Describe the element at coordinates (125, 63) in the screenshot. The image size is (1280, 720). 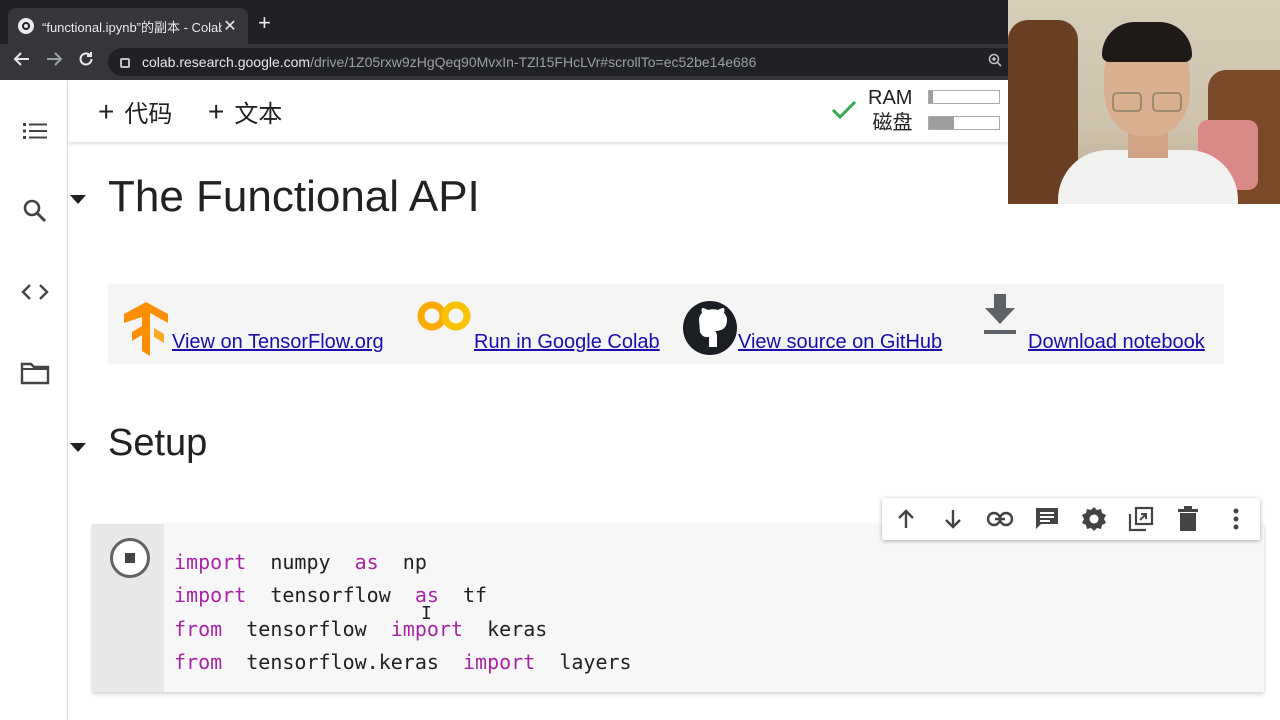
I see `lock-icon` at that location.